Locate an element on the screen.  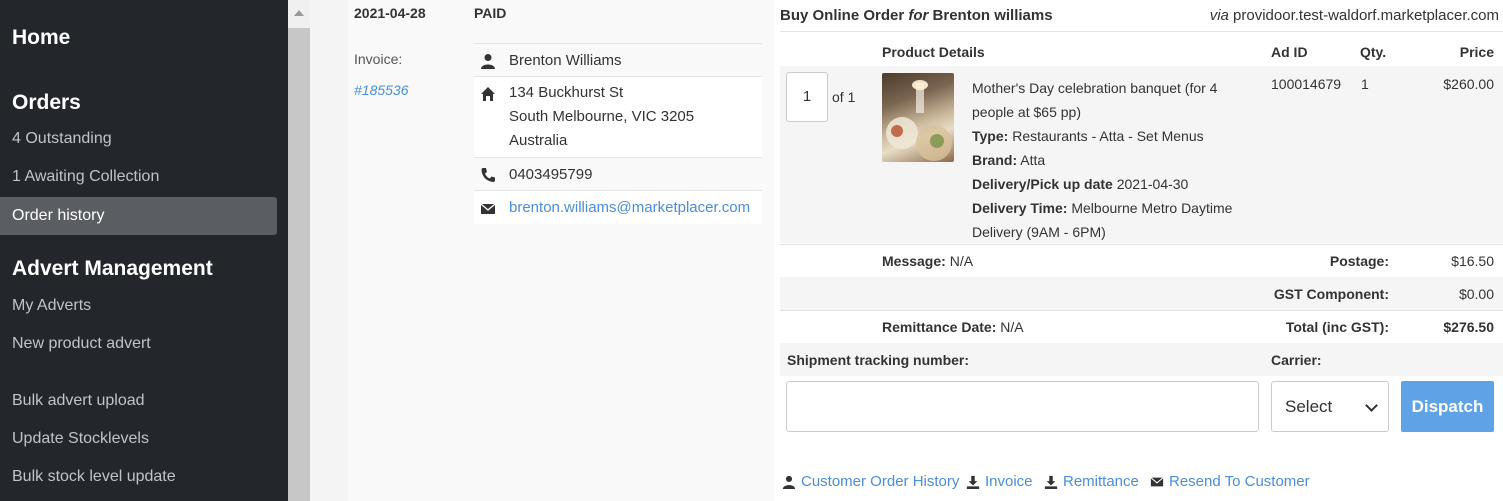
product-title-line-1: Mother's Day celebration banquet (for 4 is located at coordinates (1102, 88).